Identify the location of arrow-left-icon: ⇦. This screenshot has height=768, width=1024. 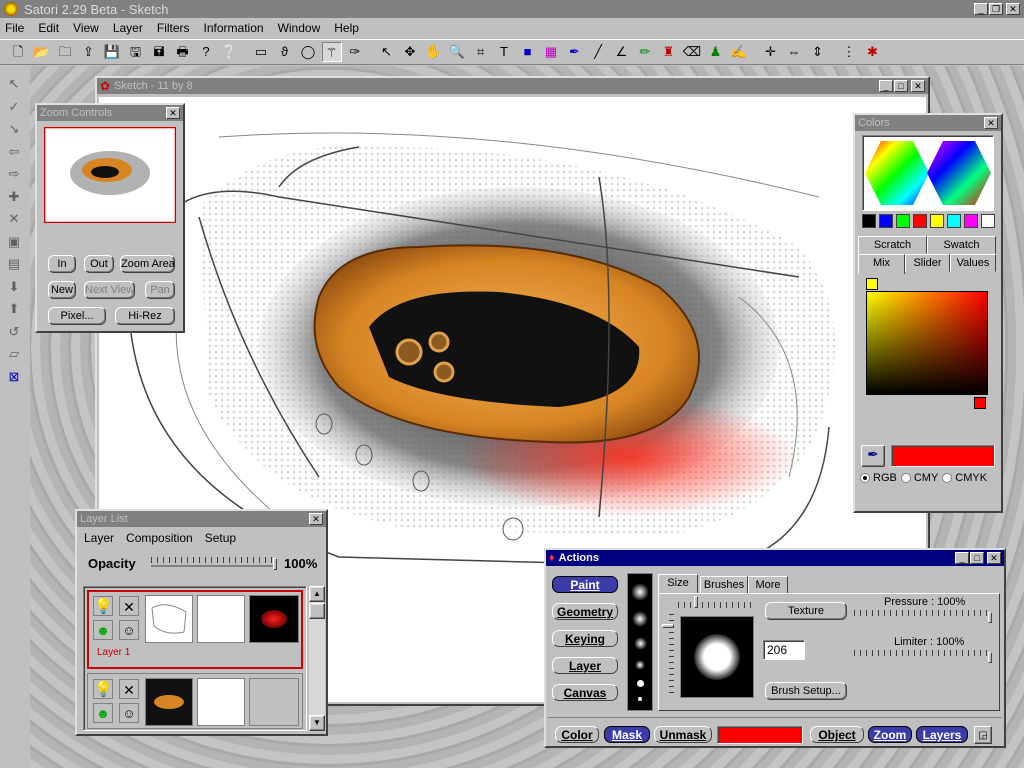
(14, 152).